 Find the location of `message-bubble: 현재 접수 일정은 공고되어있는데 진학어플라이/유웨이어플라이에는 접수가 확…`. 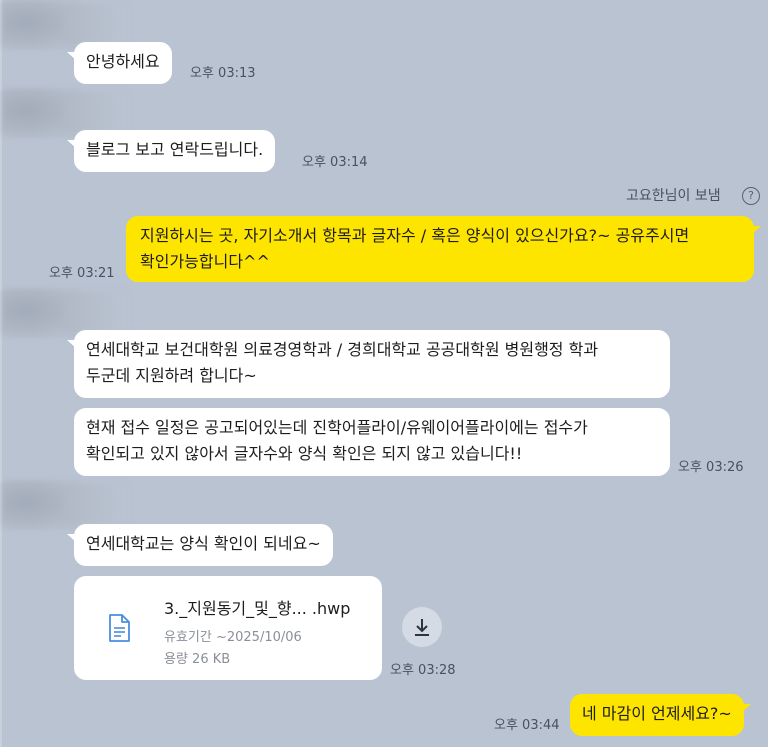

message-bubble: 현재 접수 일정은 공고되어있는데 진학어플라이/유웨이어플라이에는 접수가 확… is located at coordinates (372, 442).